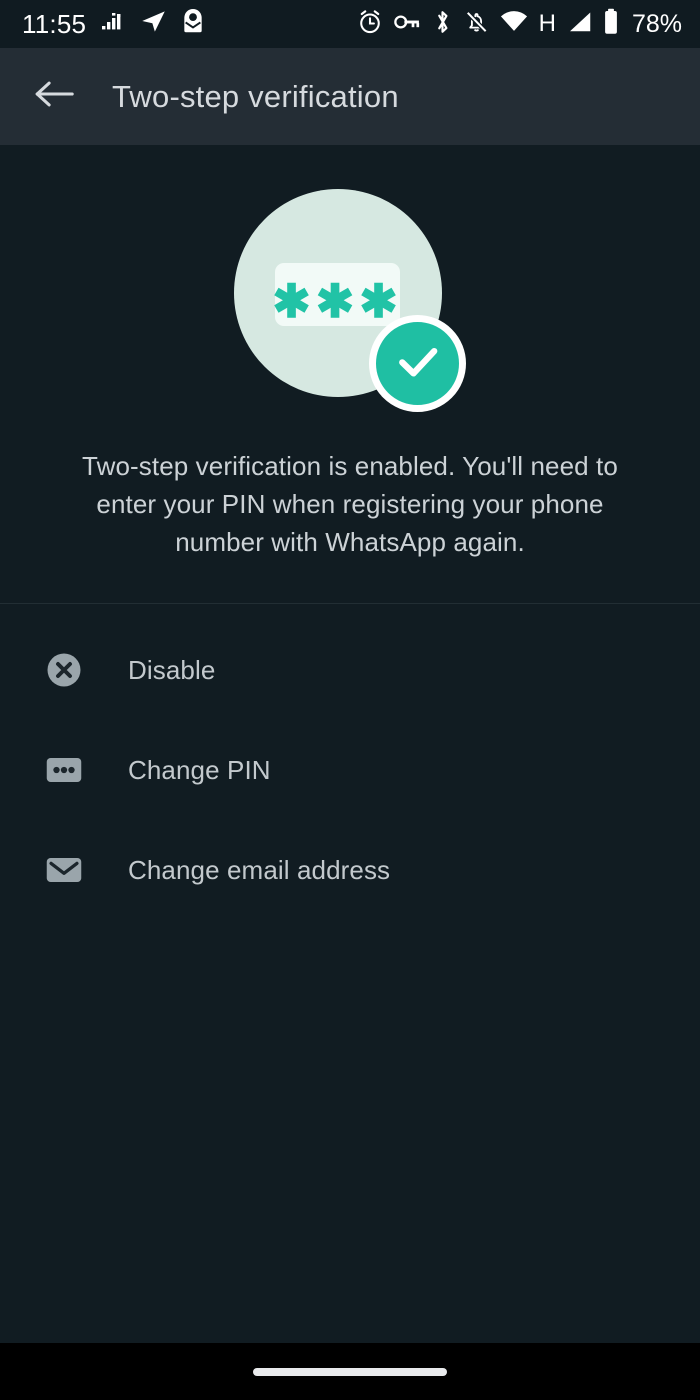 This screenshot has height=1400, width=700. Describe the element at coordinates (350, 770) in the screenshot. I see `option-change-pin: Change PIN` at that location.